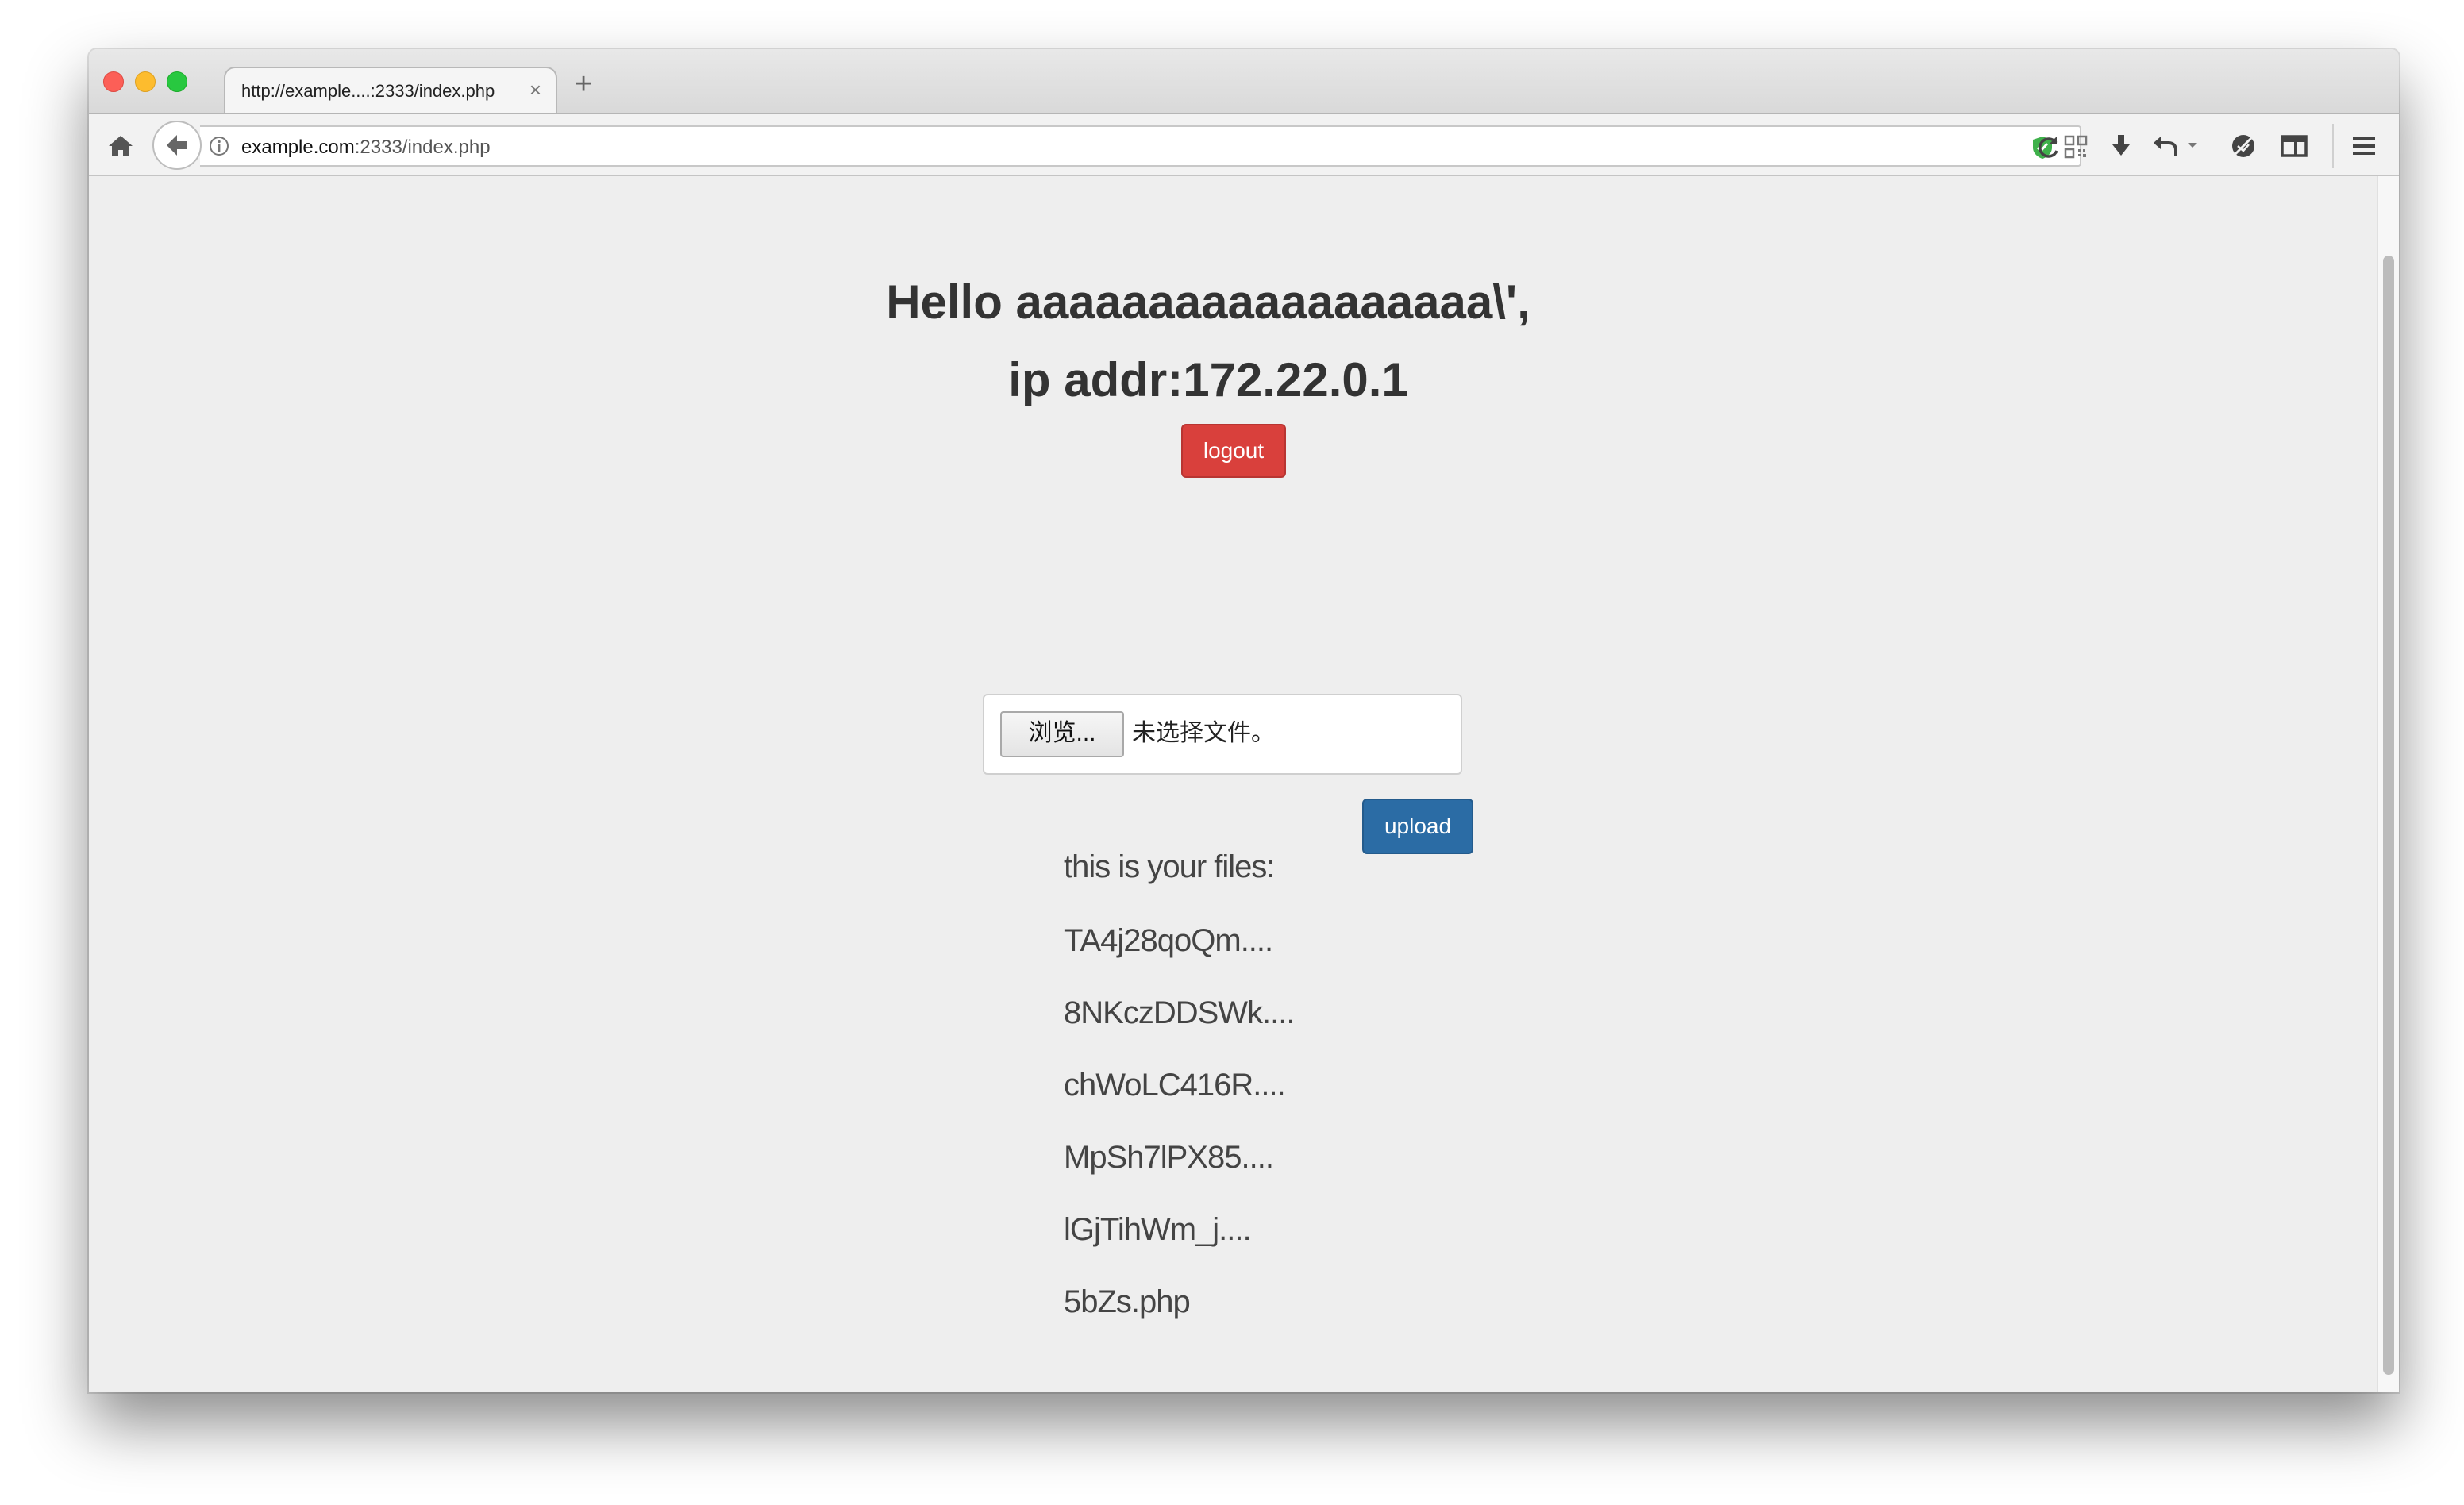 The image size is (2464, 1505). What do you see at coordinates (2192, 146) in the screenshot?
I see `chevron-down-icon` at bounding box center [2192, 146].